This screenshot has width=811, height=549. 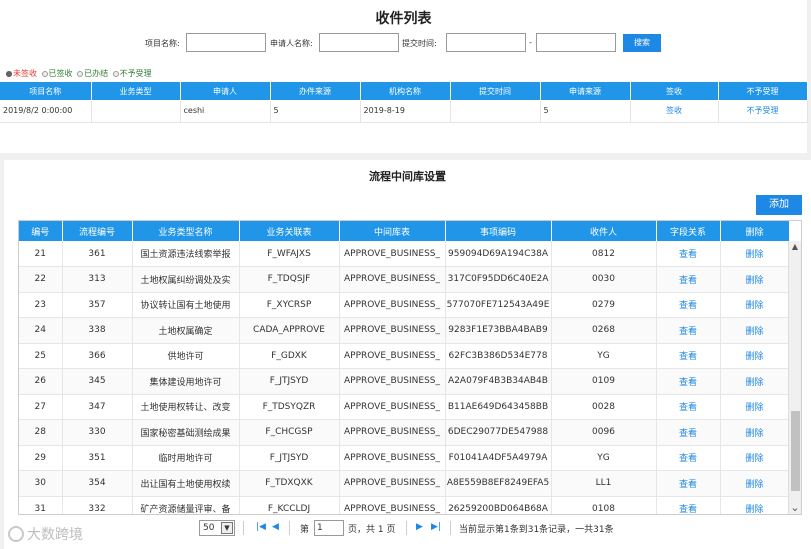 What do you see at coordinates (46, 91) in the screenshot?
I see `col-project: 项目名称` at bounding box center [46, 91].